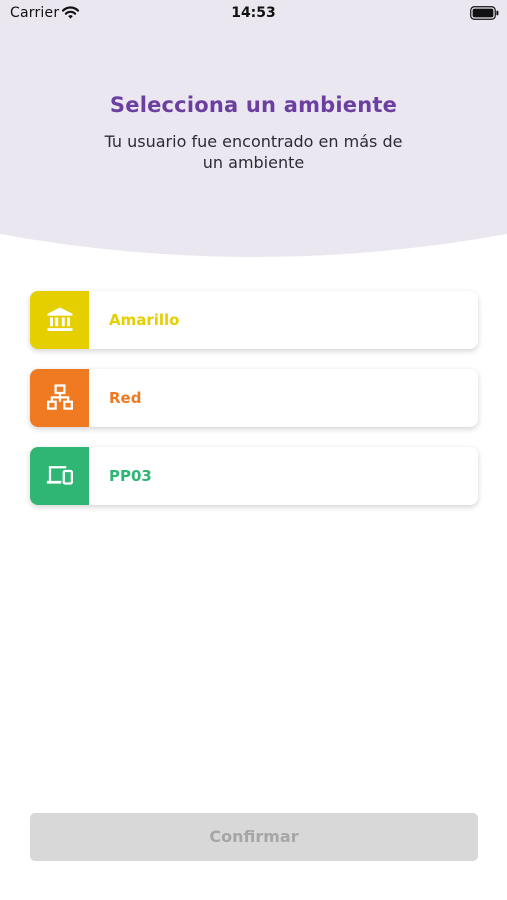  Describe the element at coordinates (254, 320) in the screenshot. I see `environment-option-amarillo: Amarillo` at that location.